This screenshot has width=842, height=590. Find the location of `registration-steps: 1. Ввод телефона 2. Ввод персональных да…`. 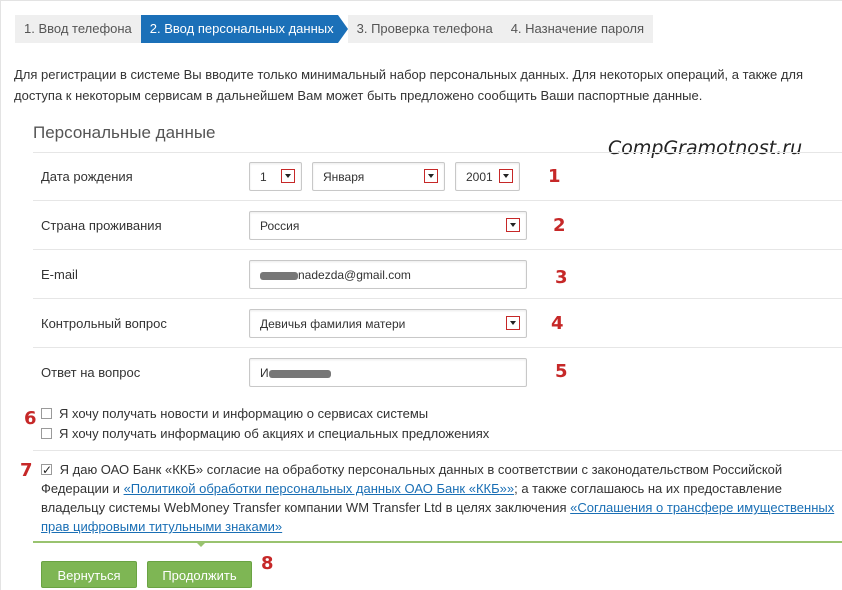

registration-steps: 1. Ввод телефона 2. Ввод персональных да… is located at coordinates (334, 29).